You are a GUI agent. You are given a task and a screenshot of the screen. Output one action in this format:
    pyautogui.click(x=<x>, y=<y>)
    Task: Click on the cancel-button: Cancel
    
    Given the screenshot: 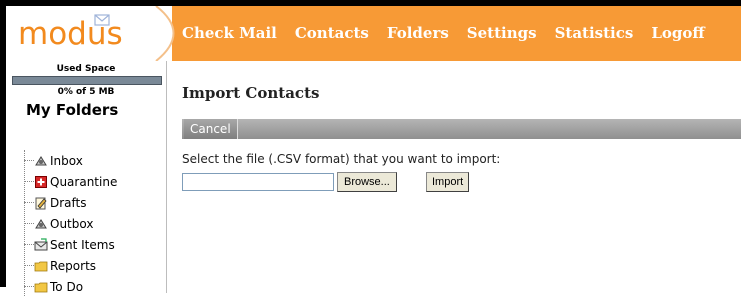 What is the action you would take?
    pyautogui.click(x=211, y=129)
    